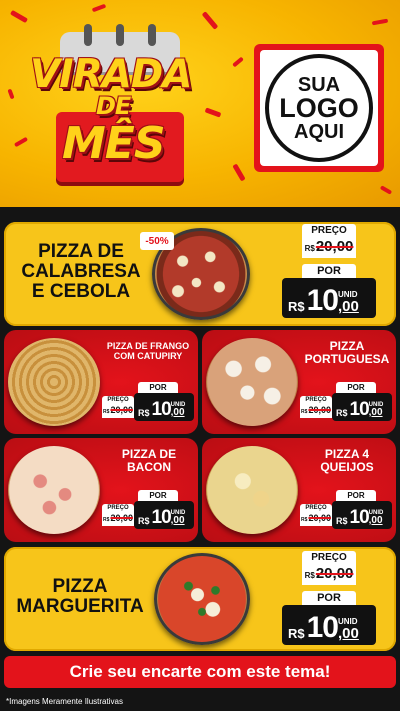 The height and width of the screenshot is (711, 400). What do you see at coordinates (80, 586) in the screenshot?
I see `product-name-line: PIZZA` at bounding box center [80, 586].